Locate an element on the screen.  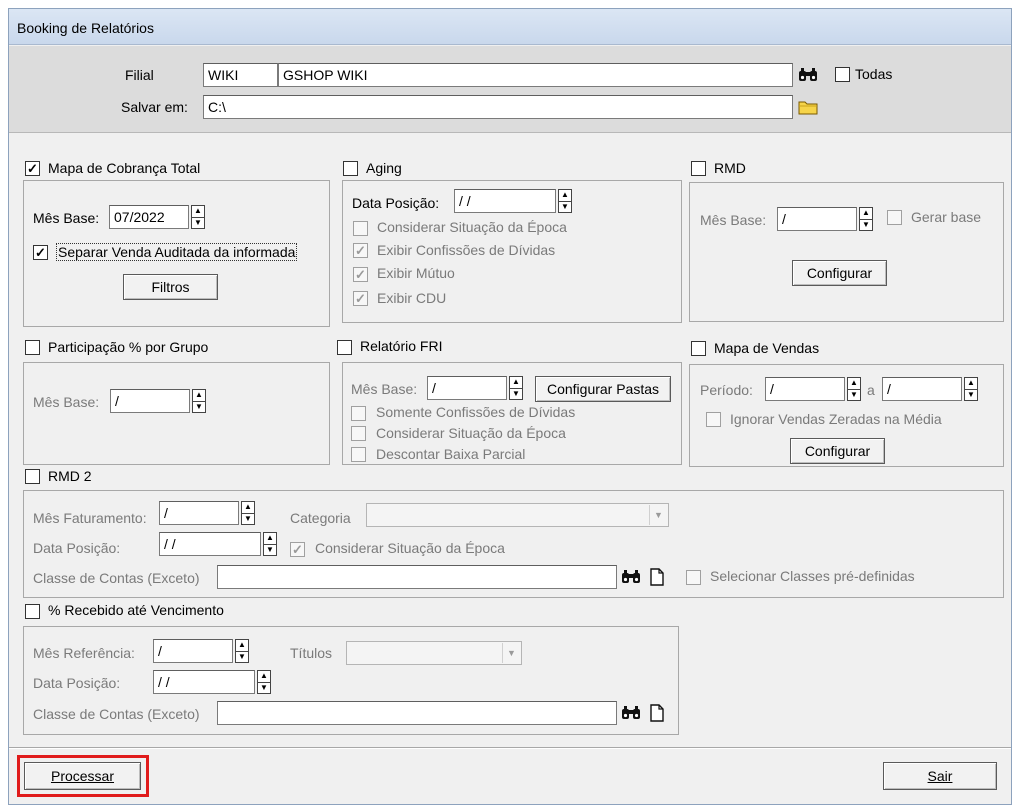
title-bar: Booking de Relatórios is located at coordinates (510, 27).